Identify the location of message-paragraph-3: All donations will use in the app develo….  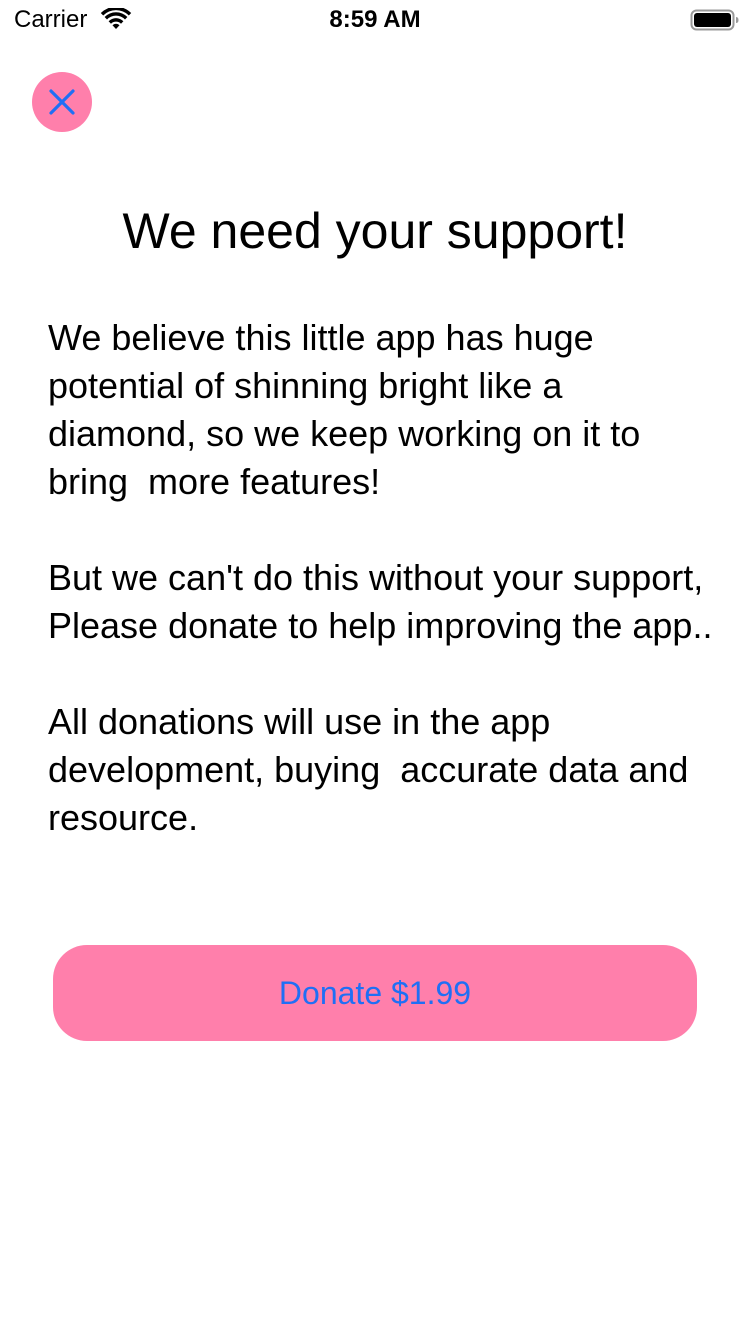
(373, 769).